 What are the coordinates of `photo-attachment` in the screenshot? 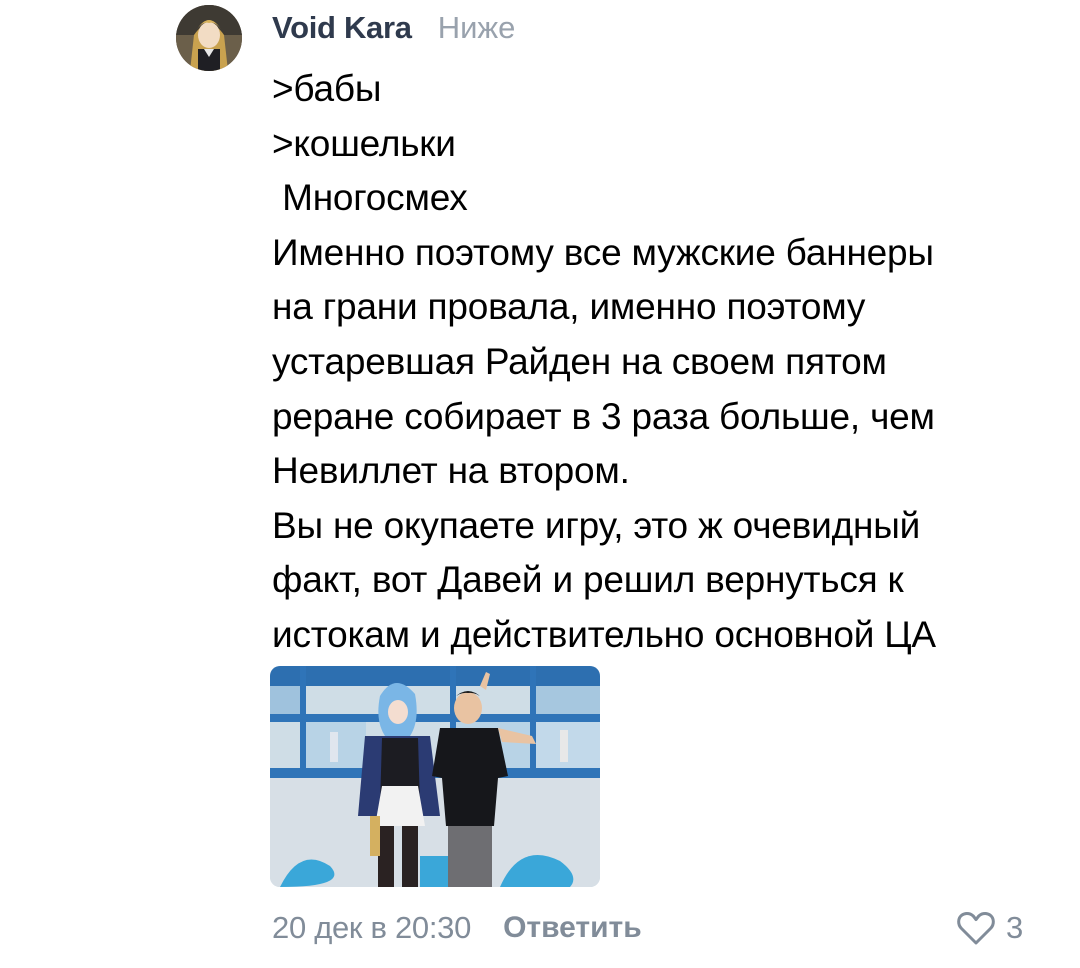 It's located at (435, 776).